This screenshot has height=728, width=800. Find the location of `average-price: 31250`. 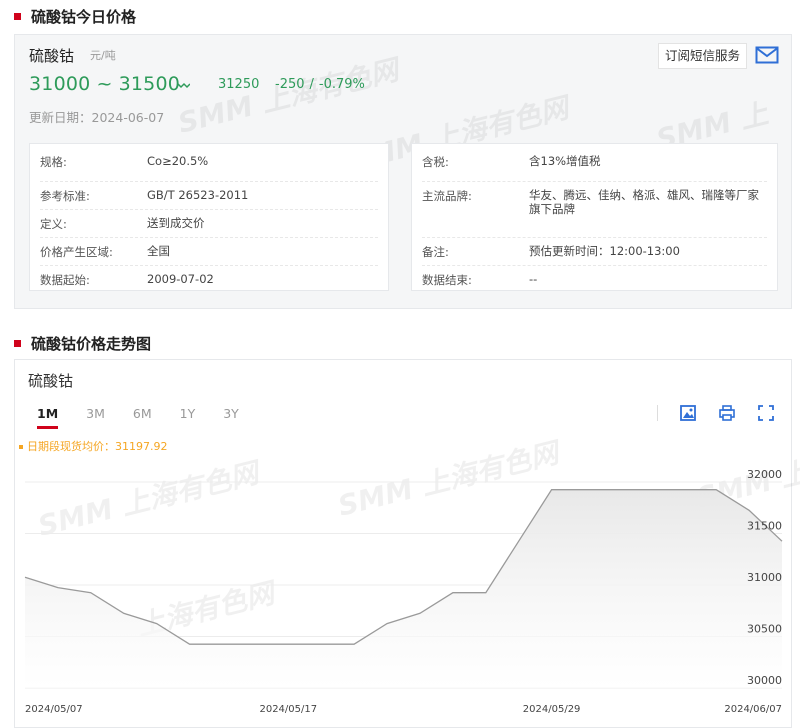

average-price: 31250 is located at coordinates (239, 84).